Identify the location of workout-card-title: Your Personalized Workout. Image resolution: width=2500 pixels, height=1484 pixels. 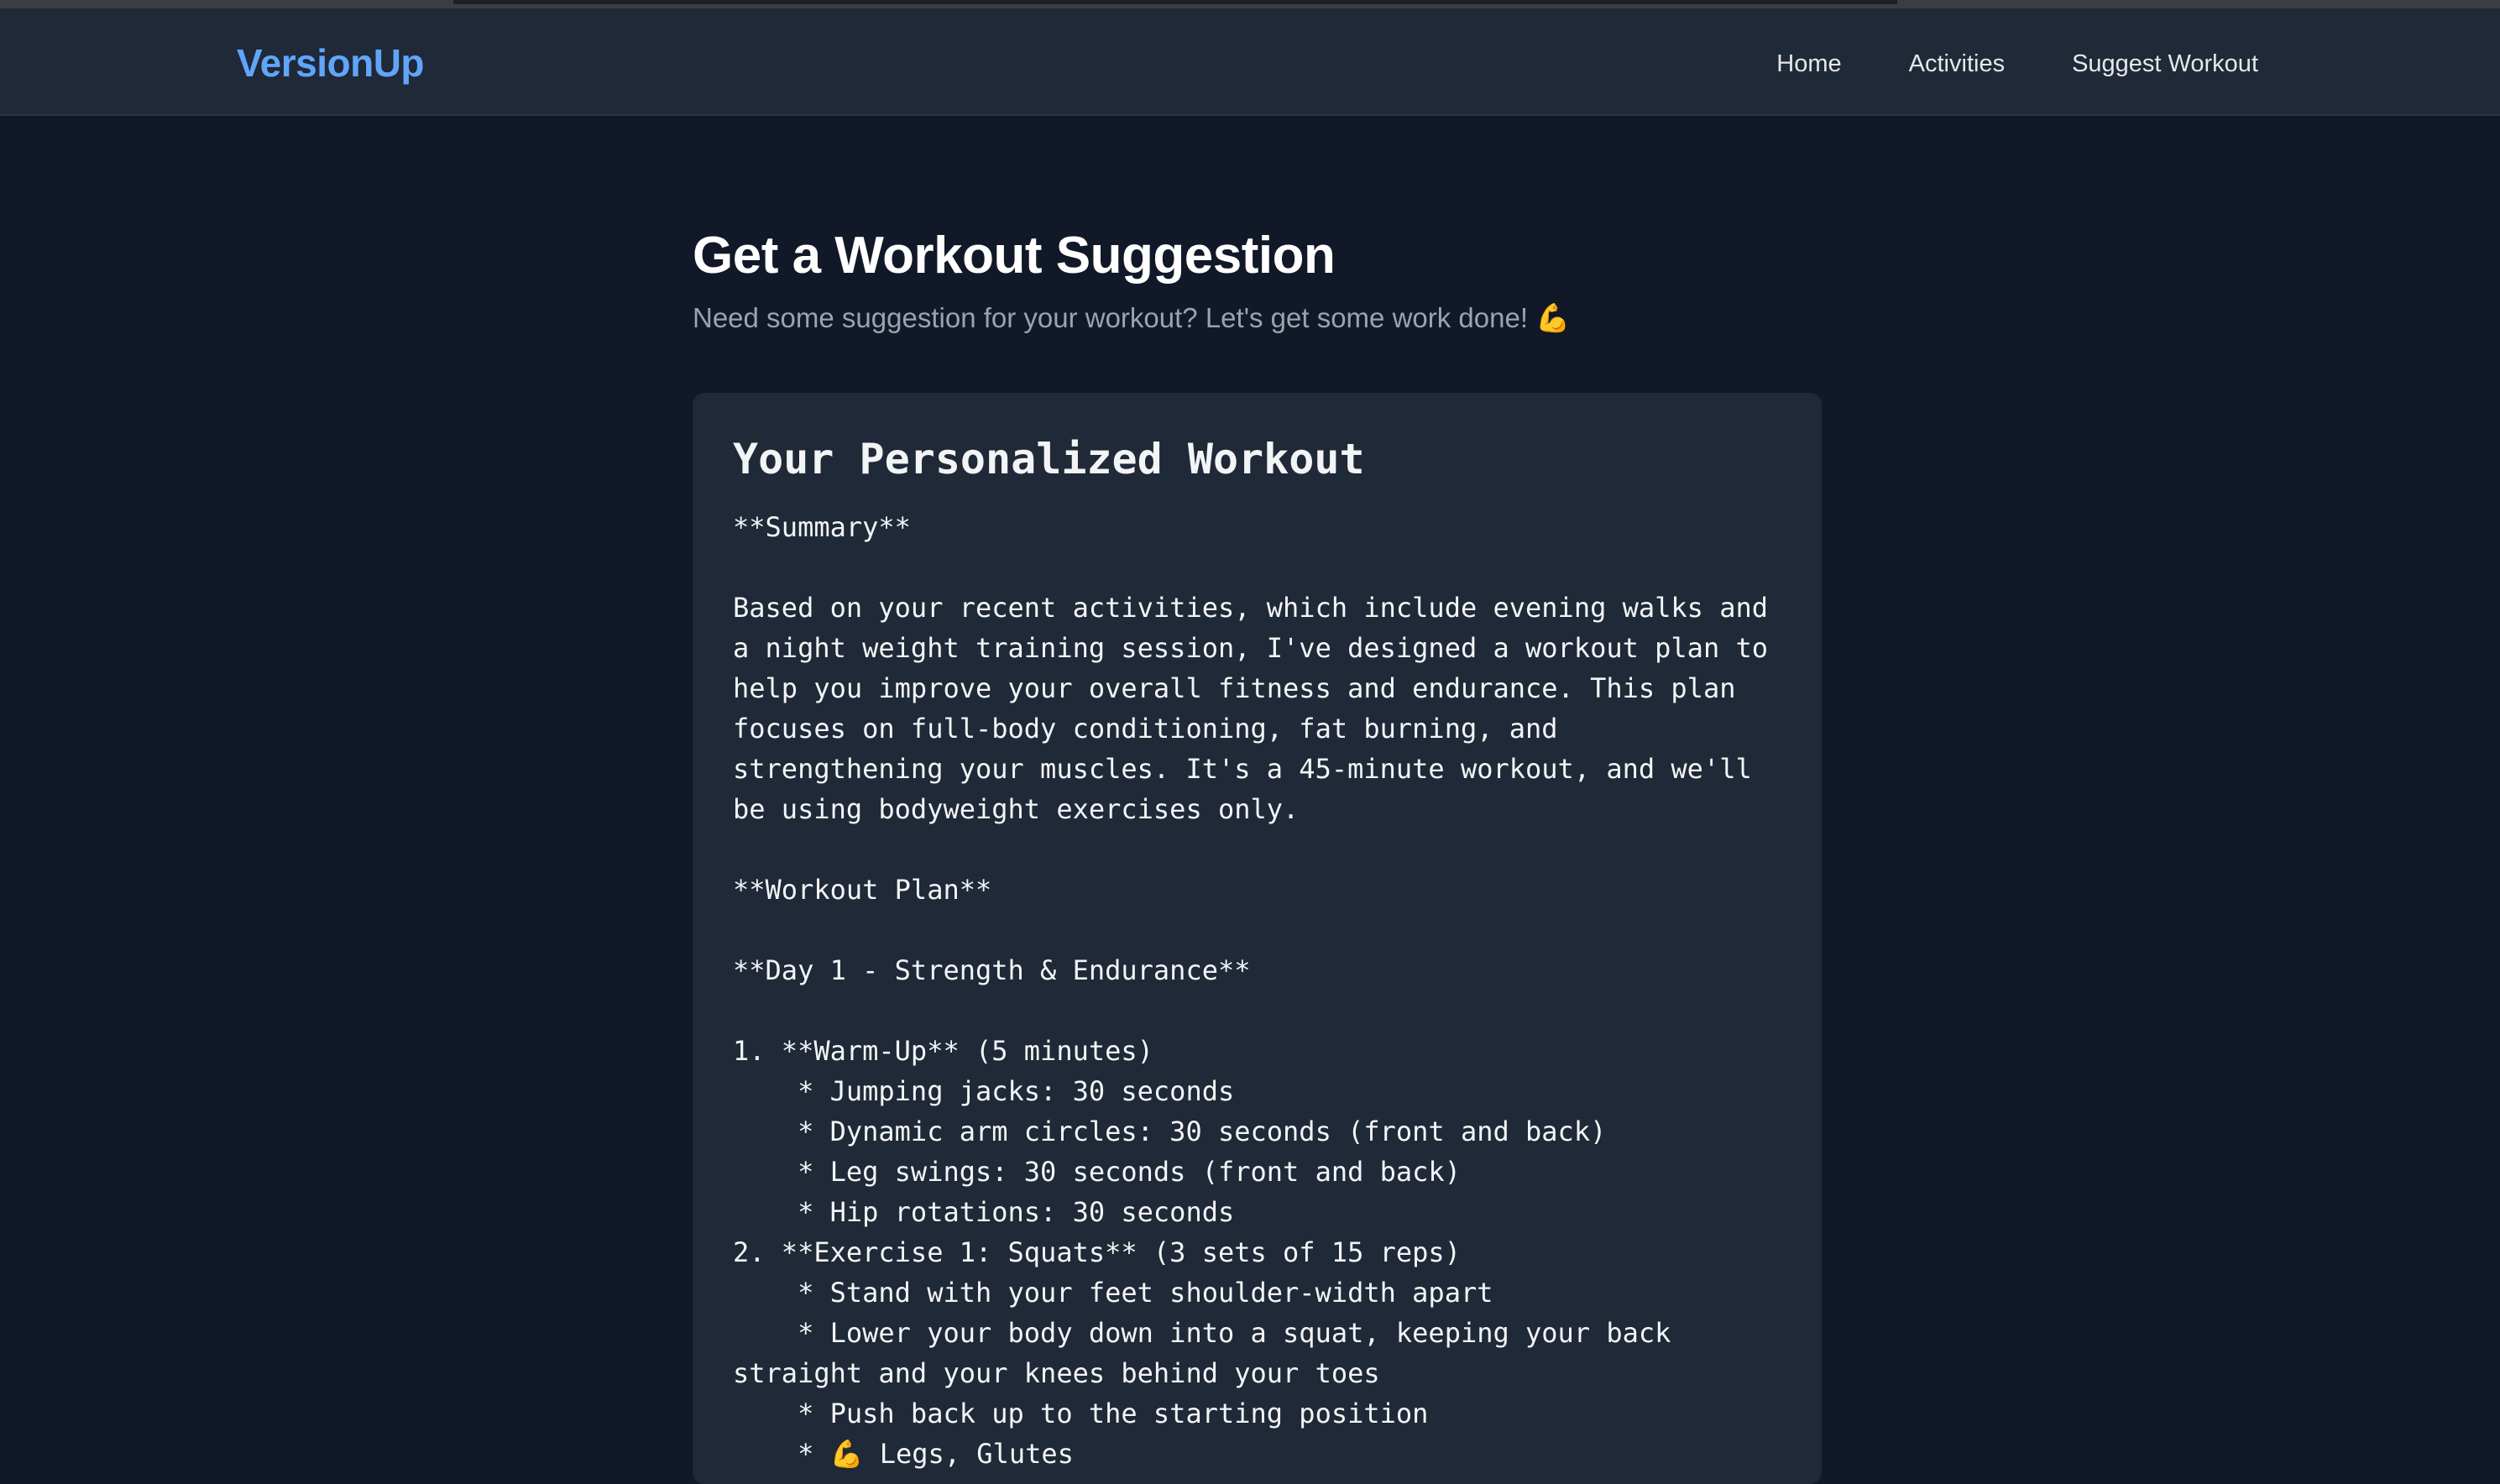
(1049, 459).